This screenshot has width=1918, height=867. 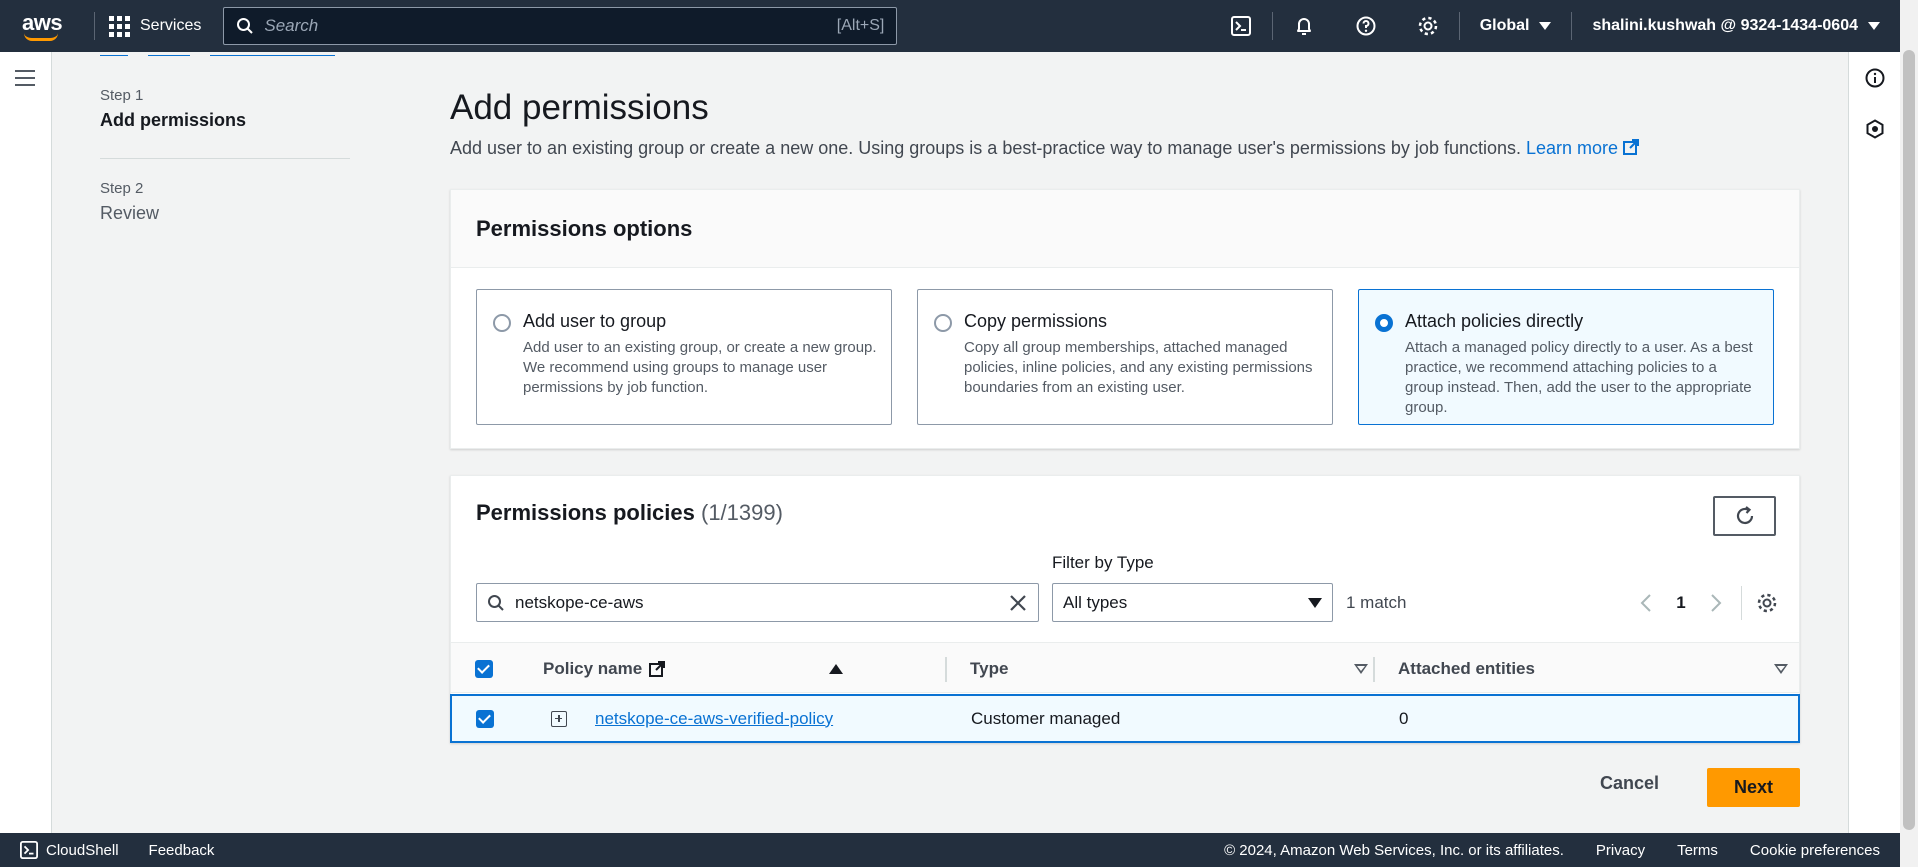 What do you see at coordinates (1103, 562) in the screenshot?
I see `filter-by-type-label: Filter by Type` at bounding box center [1103, 562].